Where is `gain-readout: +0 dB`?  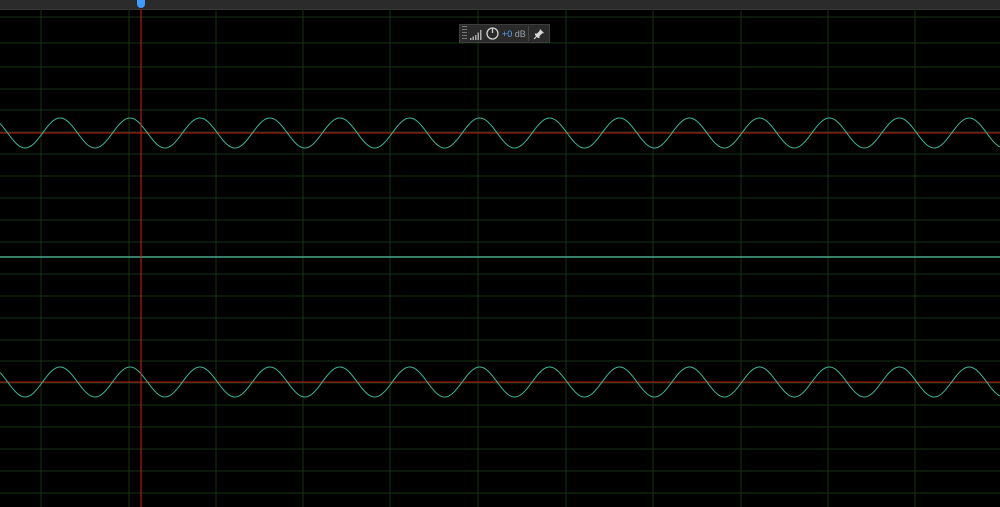
gain-readout: +0 dB is located at coordinates (514, 34).